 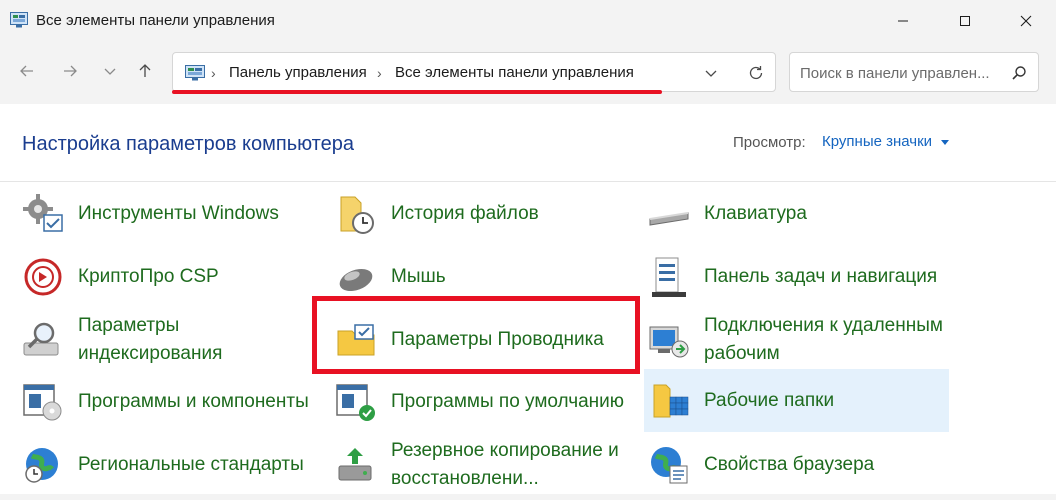 I want to click on item-indexing-options: Параметры индексирования, so click(x=167, y=340).